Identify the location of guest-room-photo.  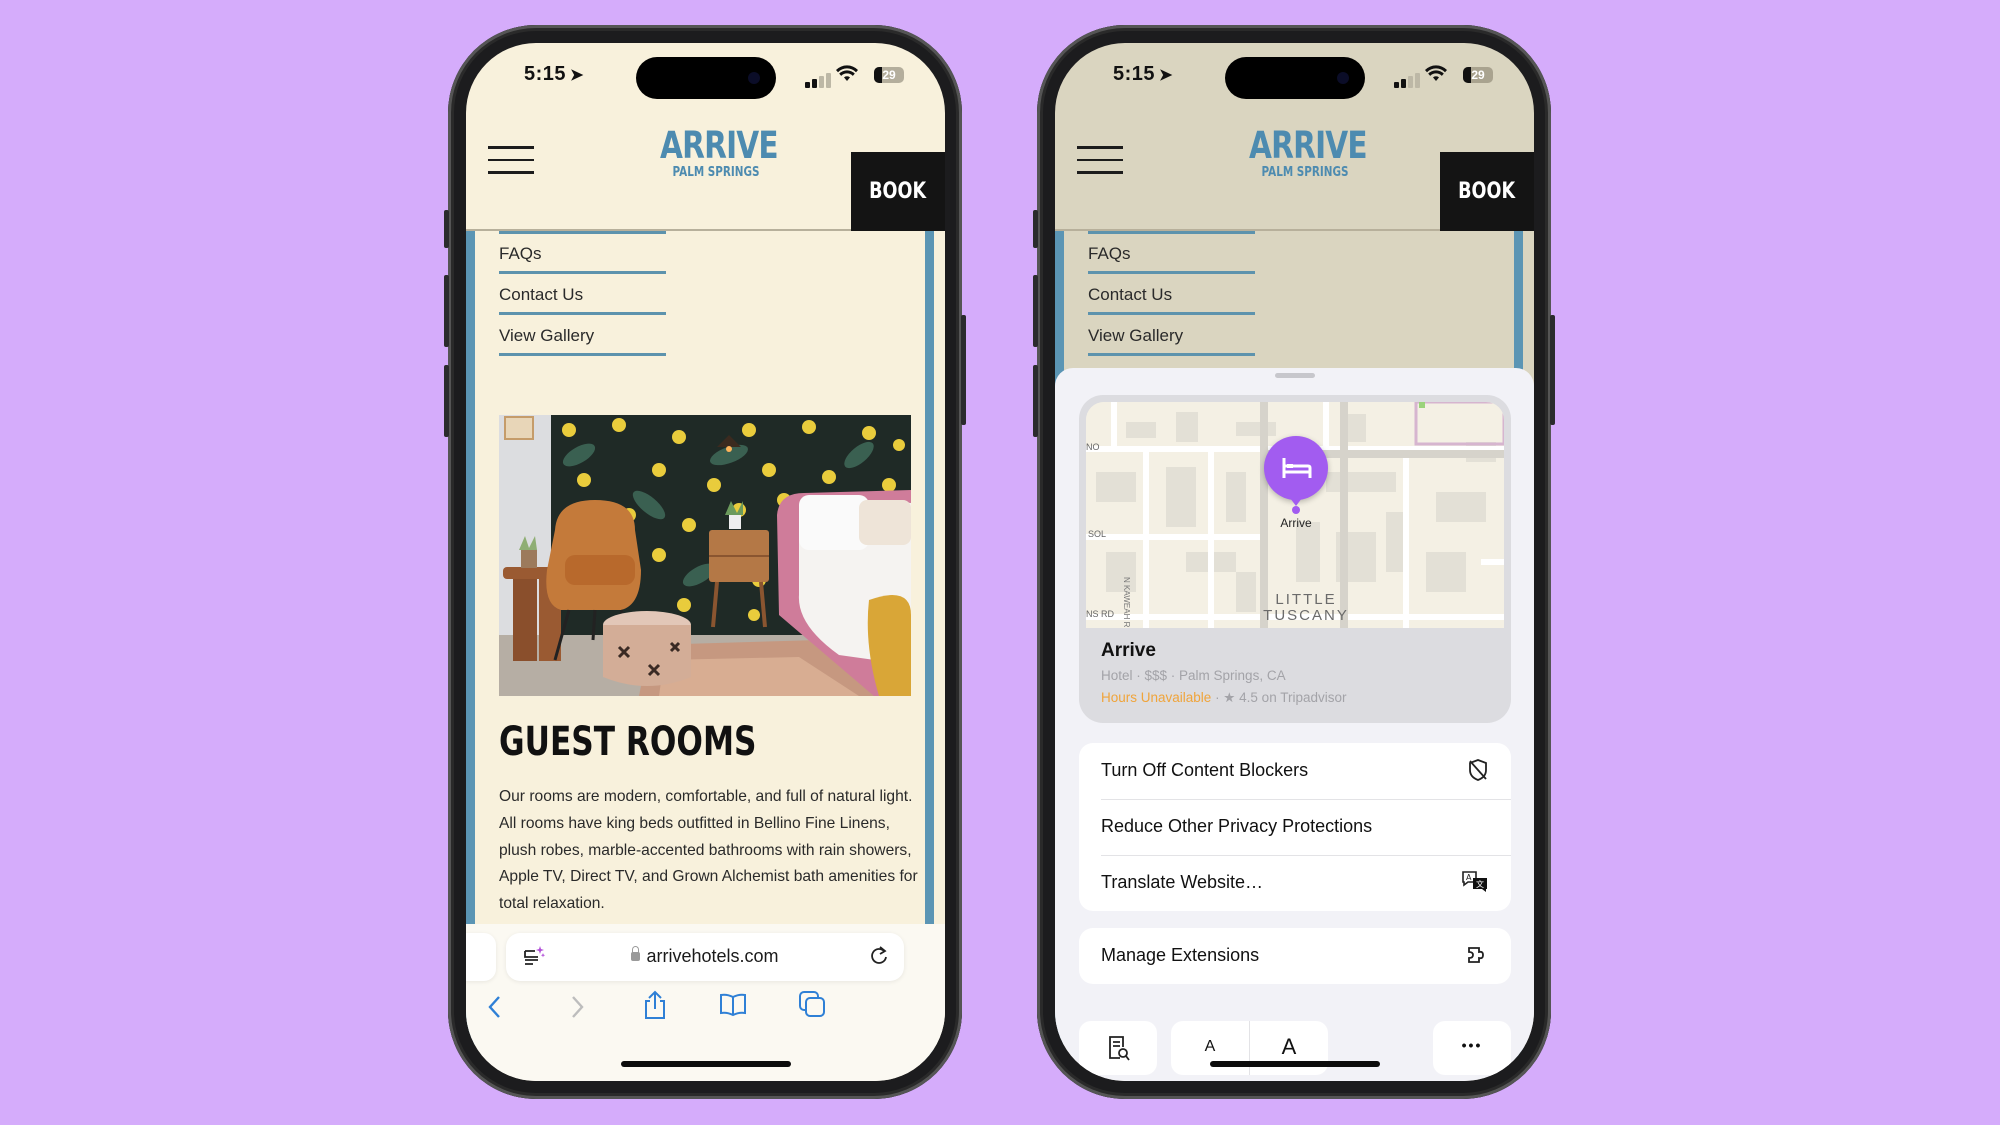
(705, 555).